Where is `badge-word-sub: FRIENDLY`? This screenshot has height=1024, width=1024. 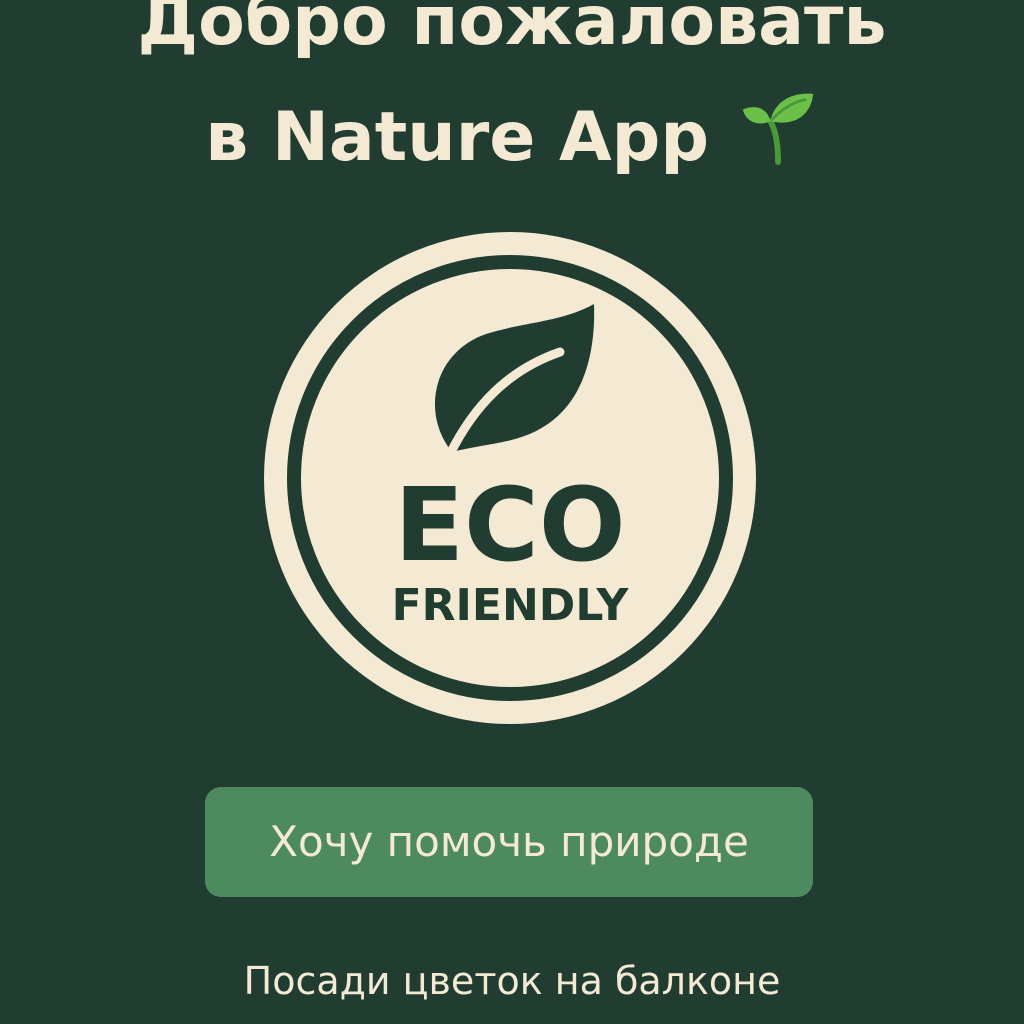
badge-word-sub: FRIENDLY is located at coordinates (511, 605).